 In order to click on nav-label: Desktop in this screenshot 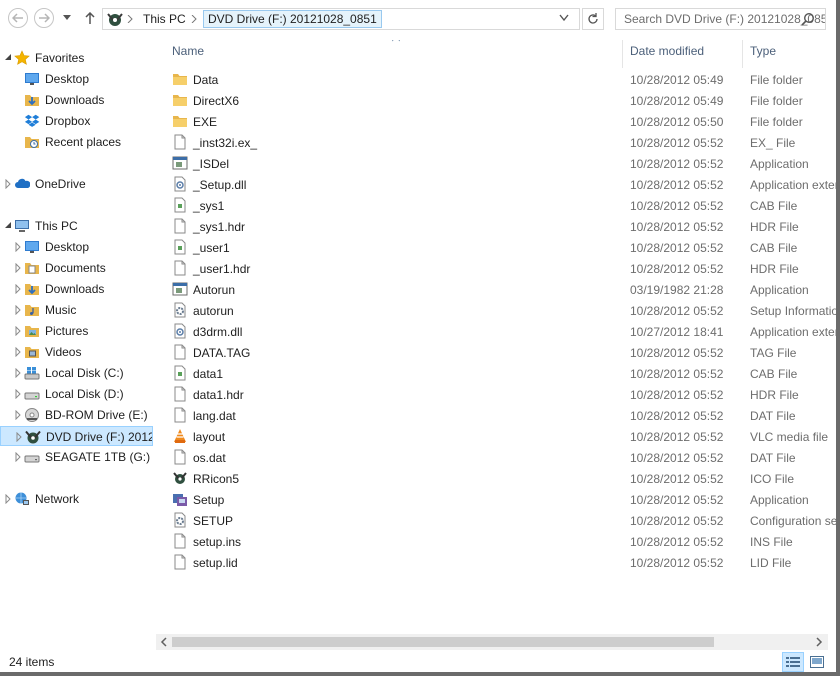, I will do `click(67, 247)`.